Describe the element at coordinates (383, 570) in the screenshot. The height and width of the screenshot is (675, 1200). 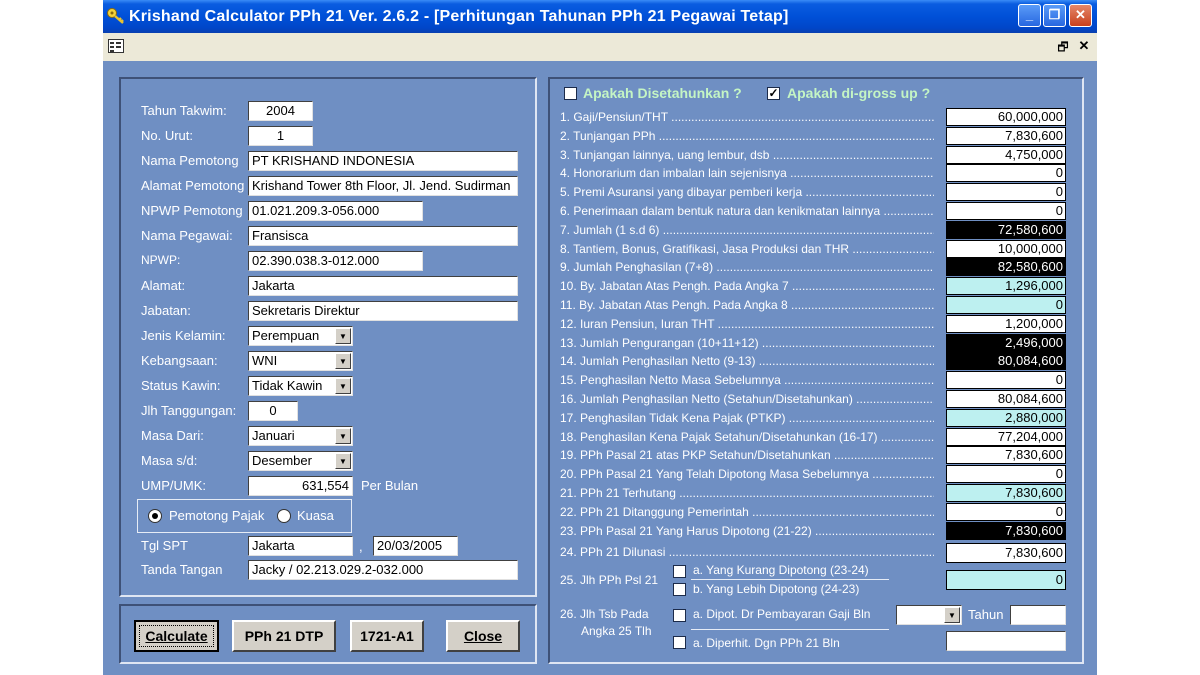
I see `tanda-tangan-input: Jacky / 02.213.029.2-032.000` at that location.